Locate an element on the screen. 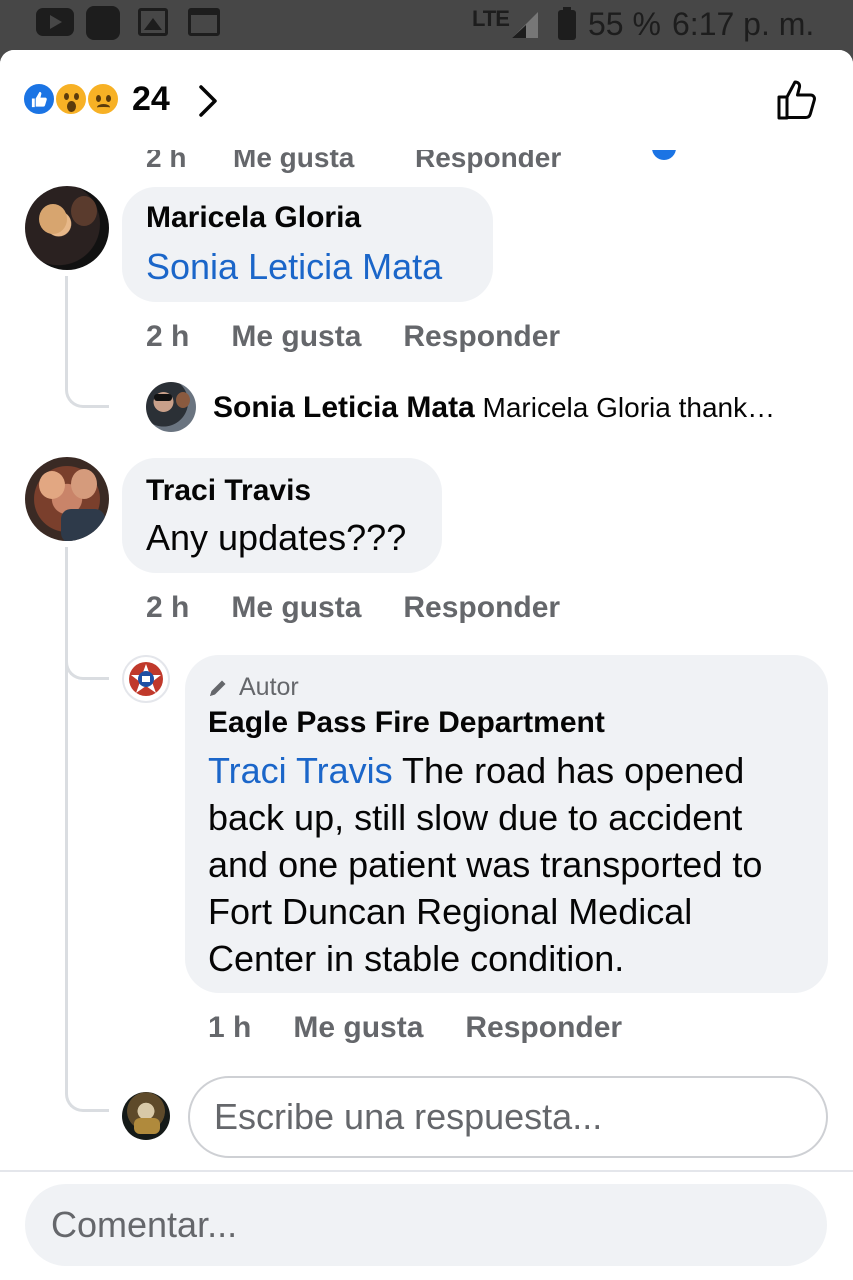 The image size is (853, 1280). comment-bubble: Traci Travis Any updates??? is located at coordinates (282, 515).